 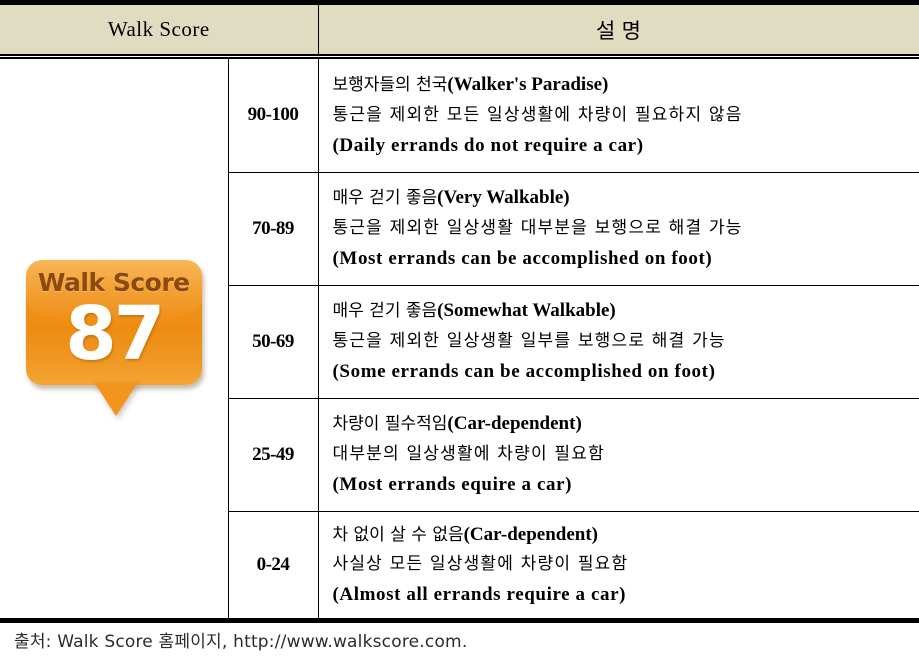 I want to click on description-line-3: (Almost all errands require a car), so click(x=479, y=594).